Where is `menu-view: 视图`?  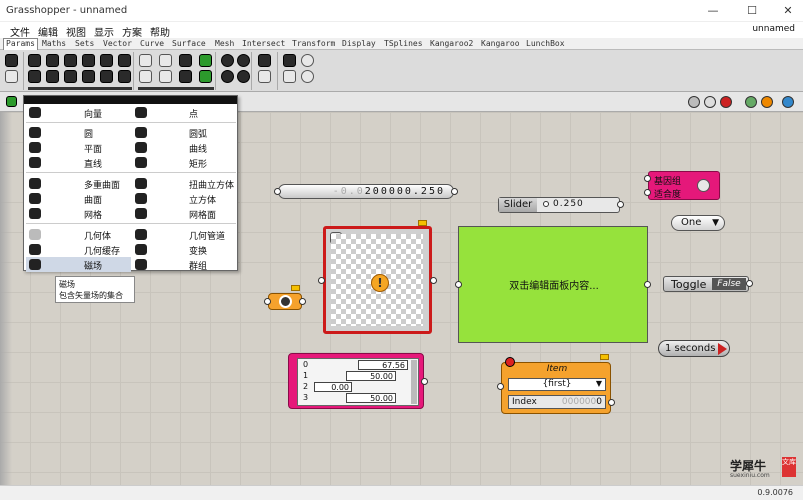
menu-view: 视图 is located at coordinates (76, 31).